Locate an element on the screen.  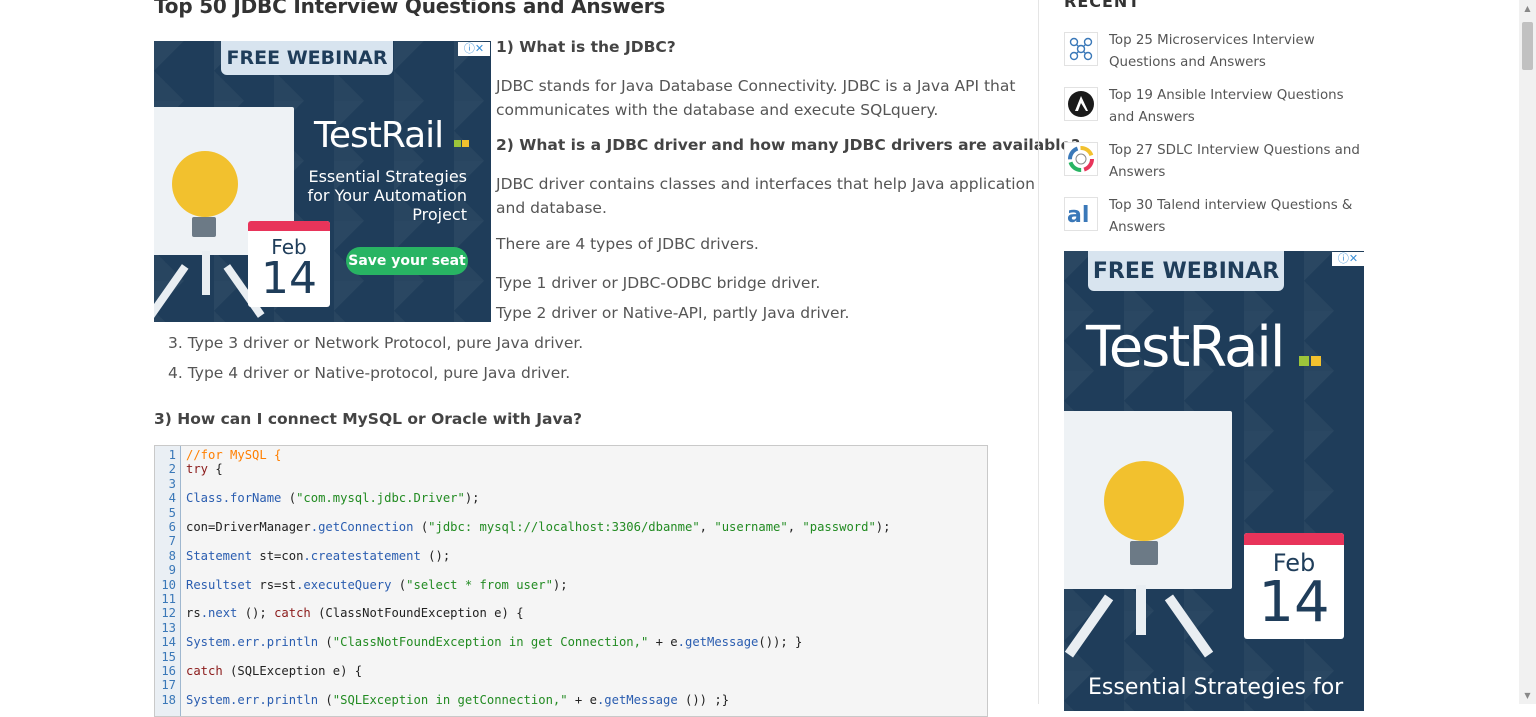
scroll-up-arrow-icon: ▲ is located at coordinates (1527, 8).